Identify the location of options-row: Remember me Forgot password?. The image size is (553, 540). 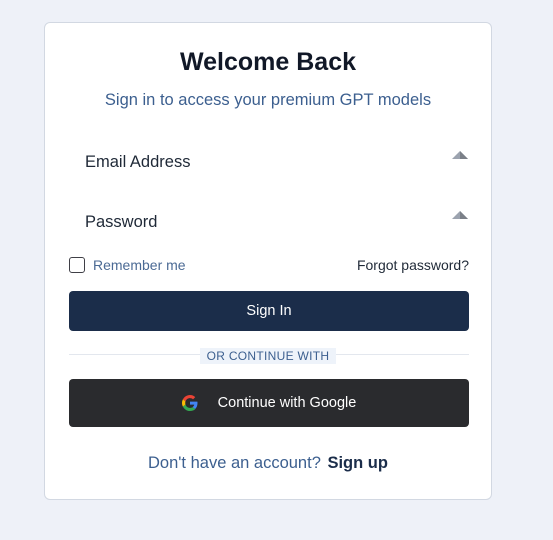
(269, 265).